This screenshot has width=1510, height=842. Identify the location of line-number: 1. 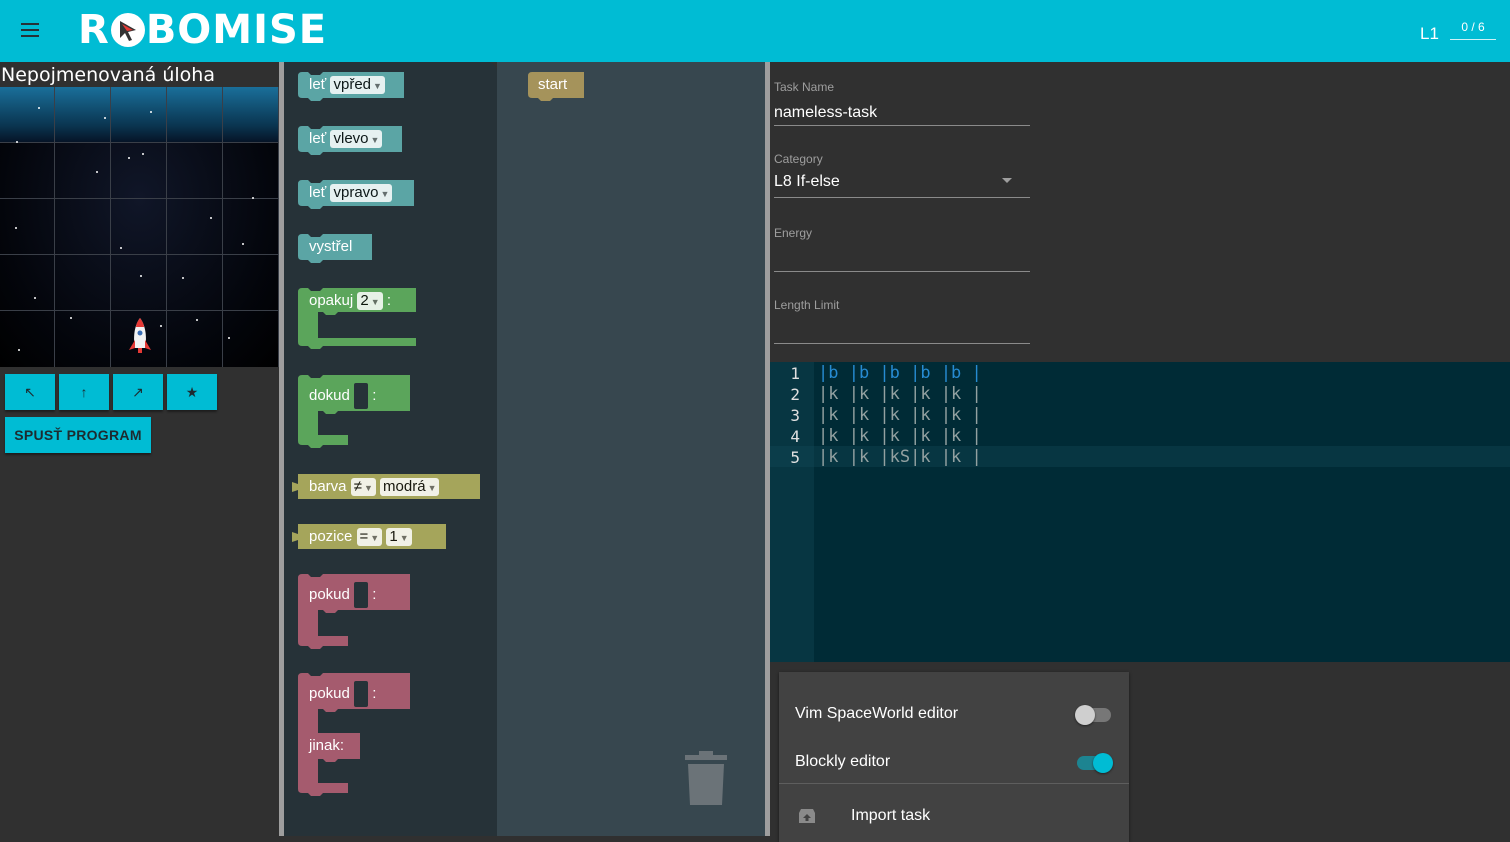
(795, 373).